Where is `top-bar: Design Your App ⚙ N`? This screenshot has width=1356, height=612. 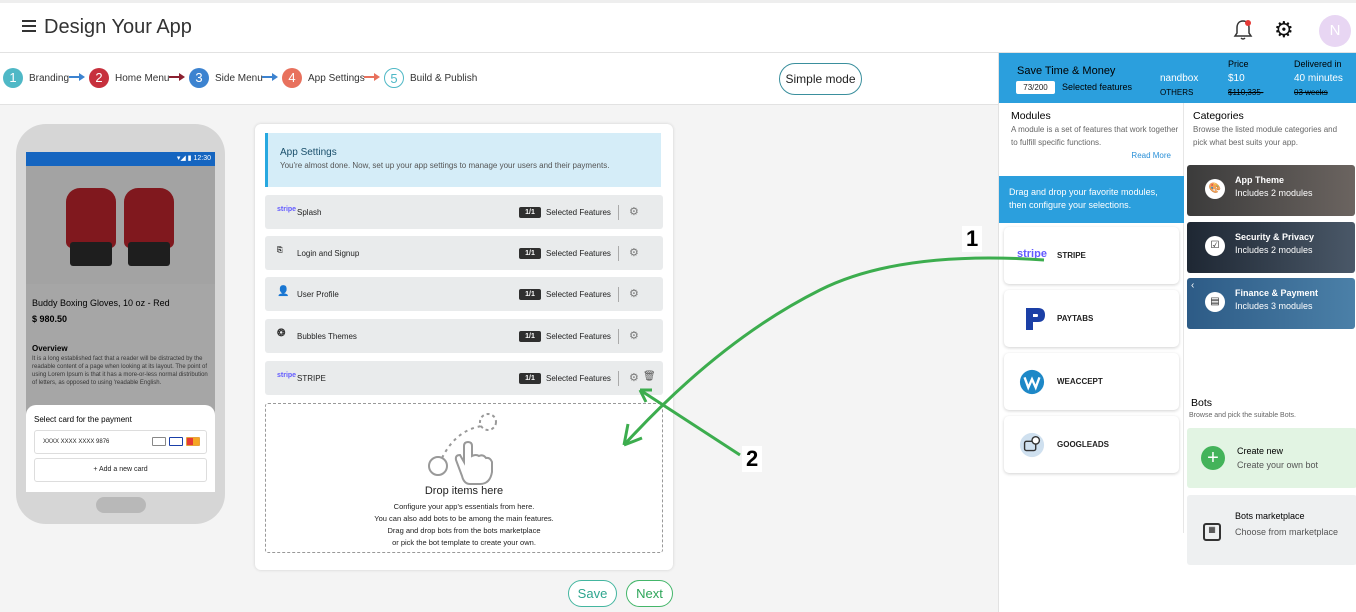 top-bar: Design Your App ⚙ N is located at coordinates (678, 26).